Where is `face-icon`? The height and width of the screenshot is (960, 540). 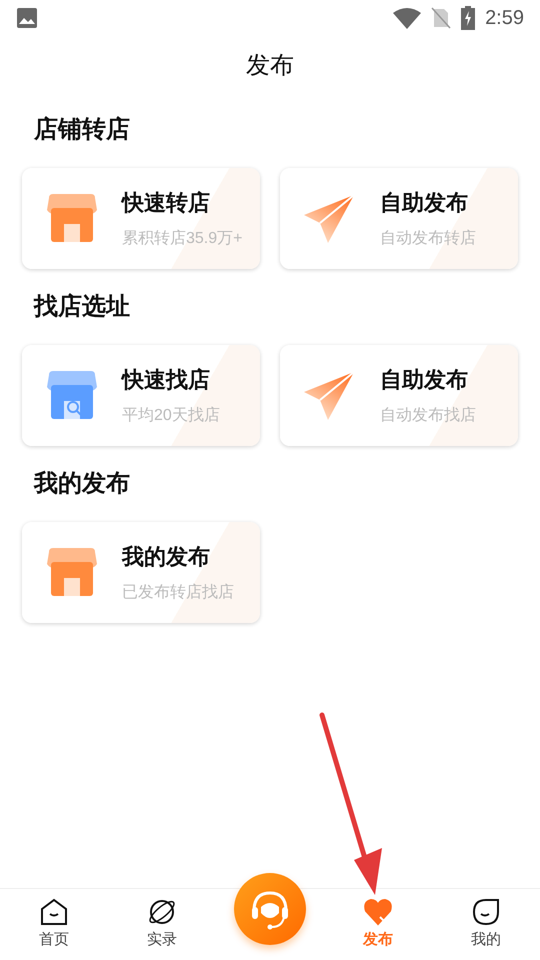 face-icon is located at coordinates (486, 912).